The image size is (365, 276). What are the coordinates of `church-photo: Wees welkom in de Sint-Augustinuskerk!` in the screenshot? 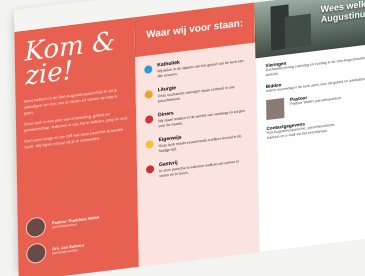 It's located at (309, 29).